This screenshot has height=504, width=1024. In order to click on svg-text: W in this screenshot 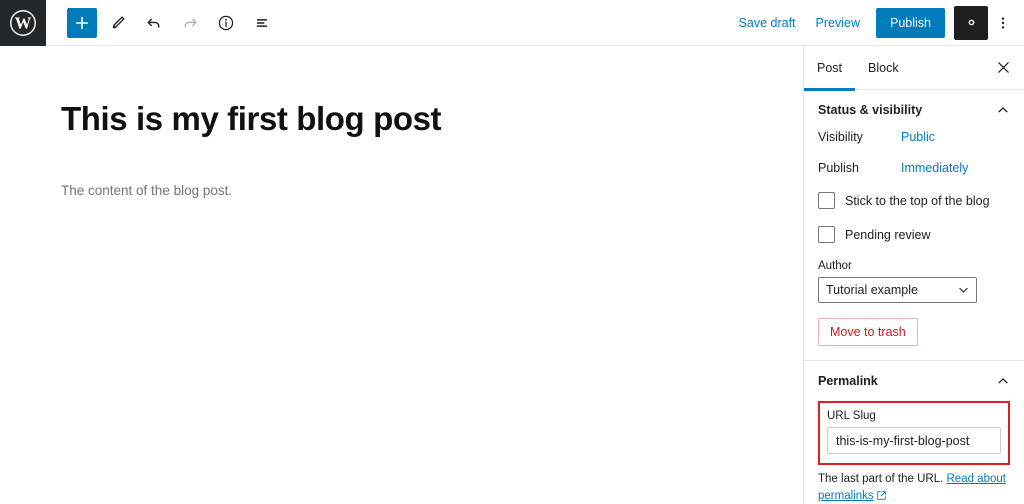, I will do `click(23, 22)`.